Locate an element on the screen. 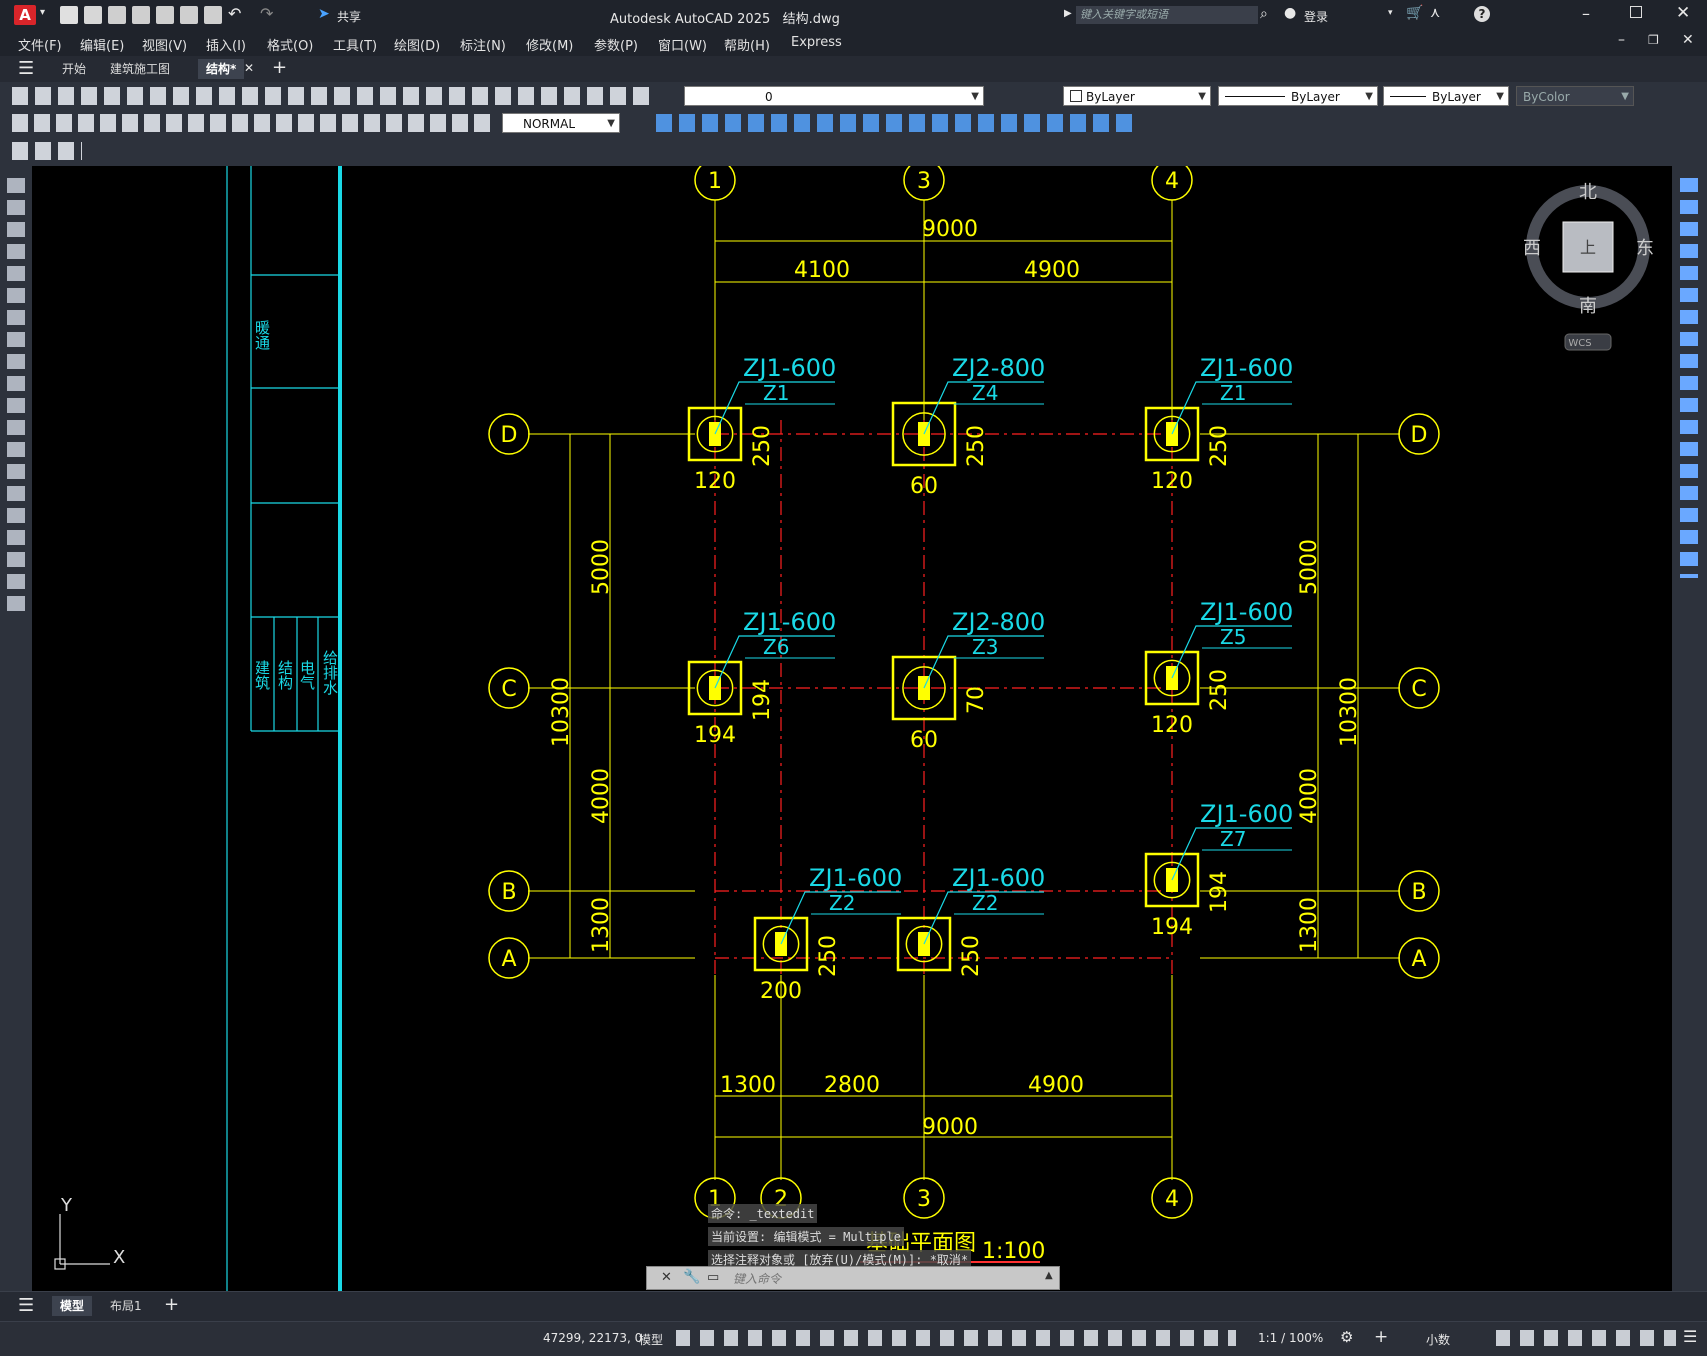  cmd-prompt-icon: ▭ is located at coordinates (713, 1277).